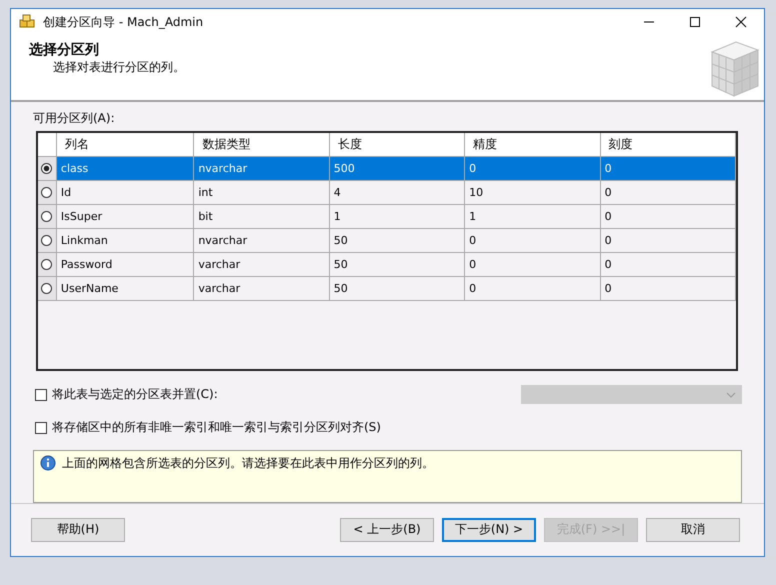 This screenshot has width=776, height=585. Describe the element at coordinates (533, 144) in the screenshot. I see `column-header: 精度` at that location.